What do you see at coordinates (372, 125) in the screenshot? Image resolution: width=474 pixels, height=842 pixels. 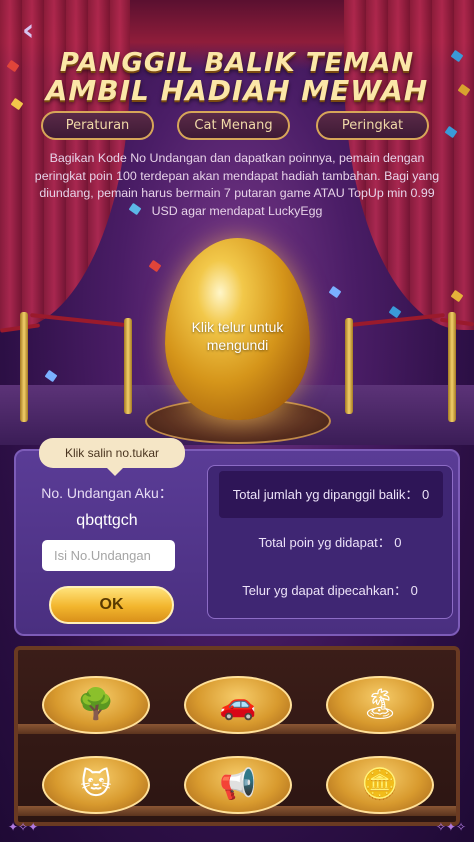 I see `tab-ranking: Peringkat` at bounding box center [372, 125].